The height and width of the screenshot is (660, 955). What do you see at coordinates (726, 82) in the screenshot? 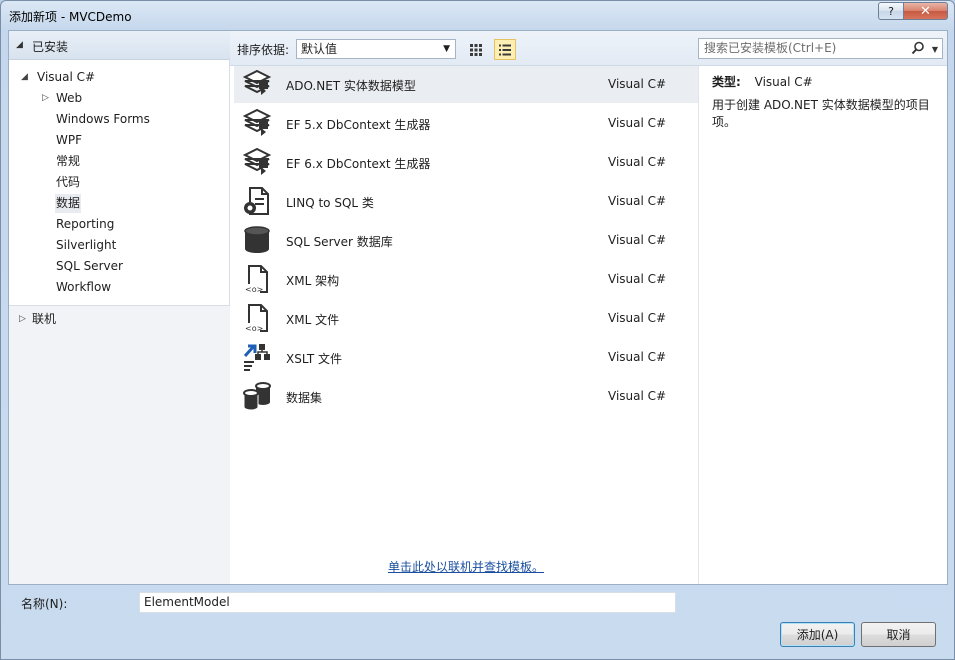
I see `type-label: 类型:` at bounding box center [726, 82].